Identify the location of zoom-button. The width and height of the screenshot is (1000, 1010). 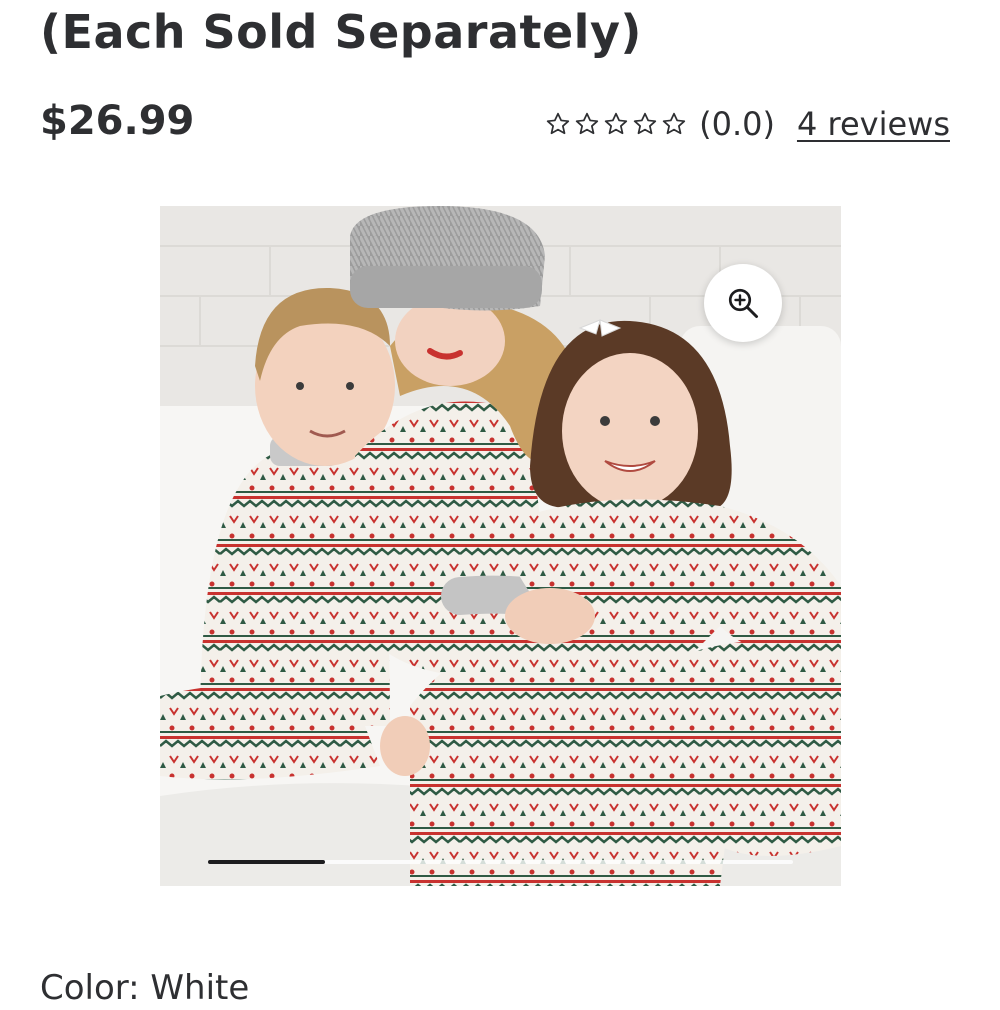
(743, 303).